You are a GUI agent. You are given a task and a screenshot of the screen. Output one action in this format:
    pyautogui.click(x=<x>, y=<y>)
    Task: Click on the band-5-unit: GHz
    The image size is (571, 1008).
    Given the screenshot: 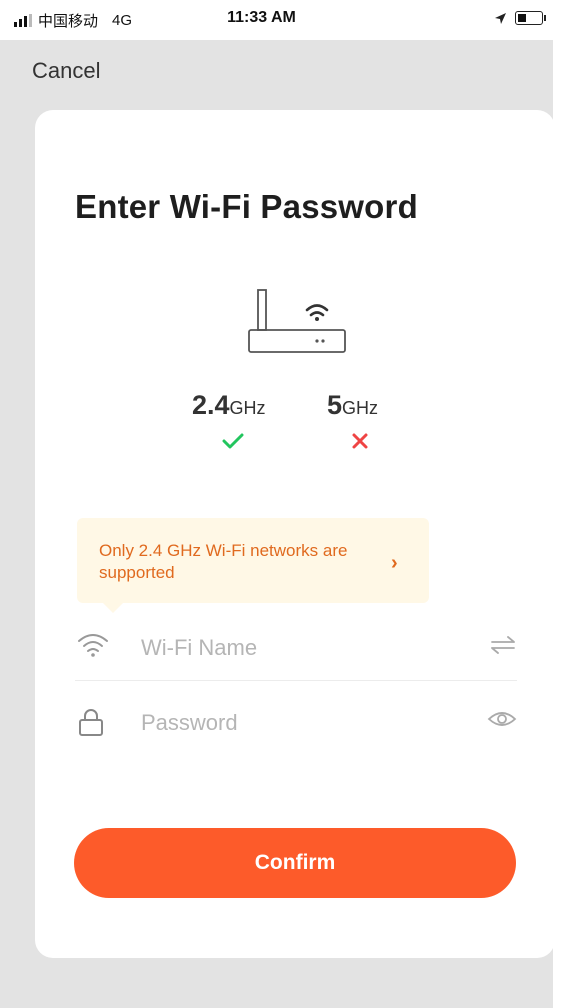 What is the action you would take?
    pyautogui.click(x=360, y=408)
    